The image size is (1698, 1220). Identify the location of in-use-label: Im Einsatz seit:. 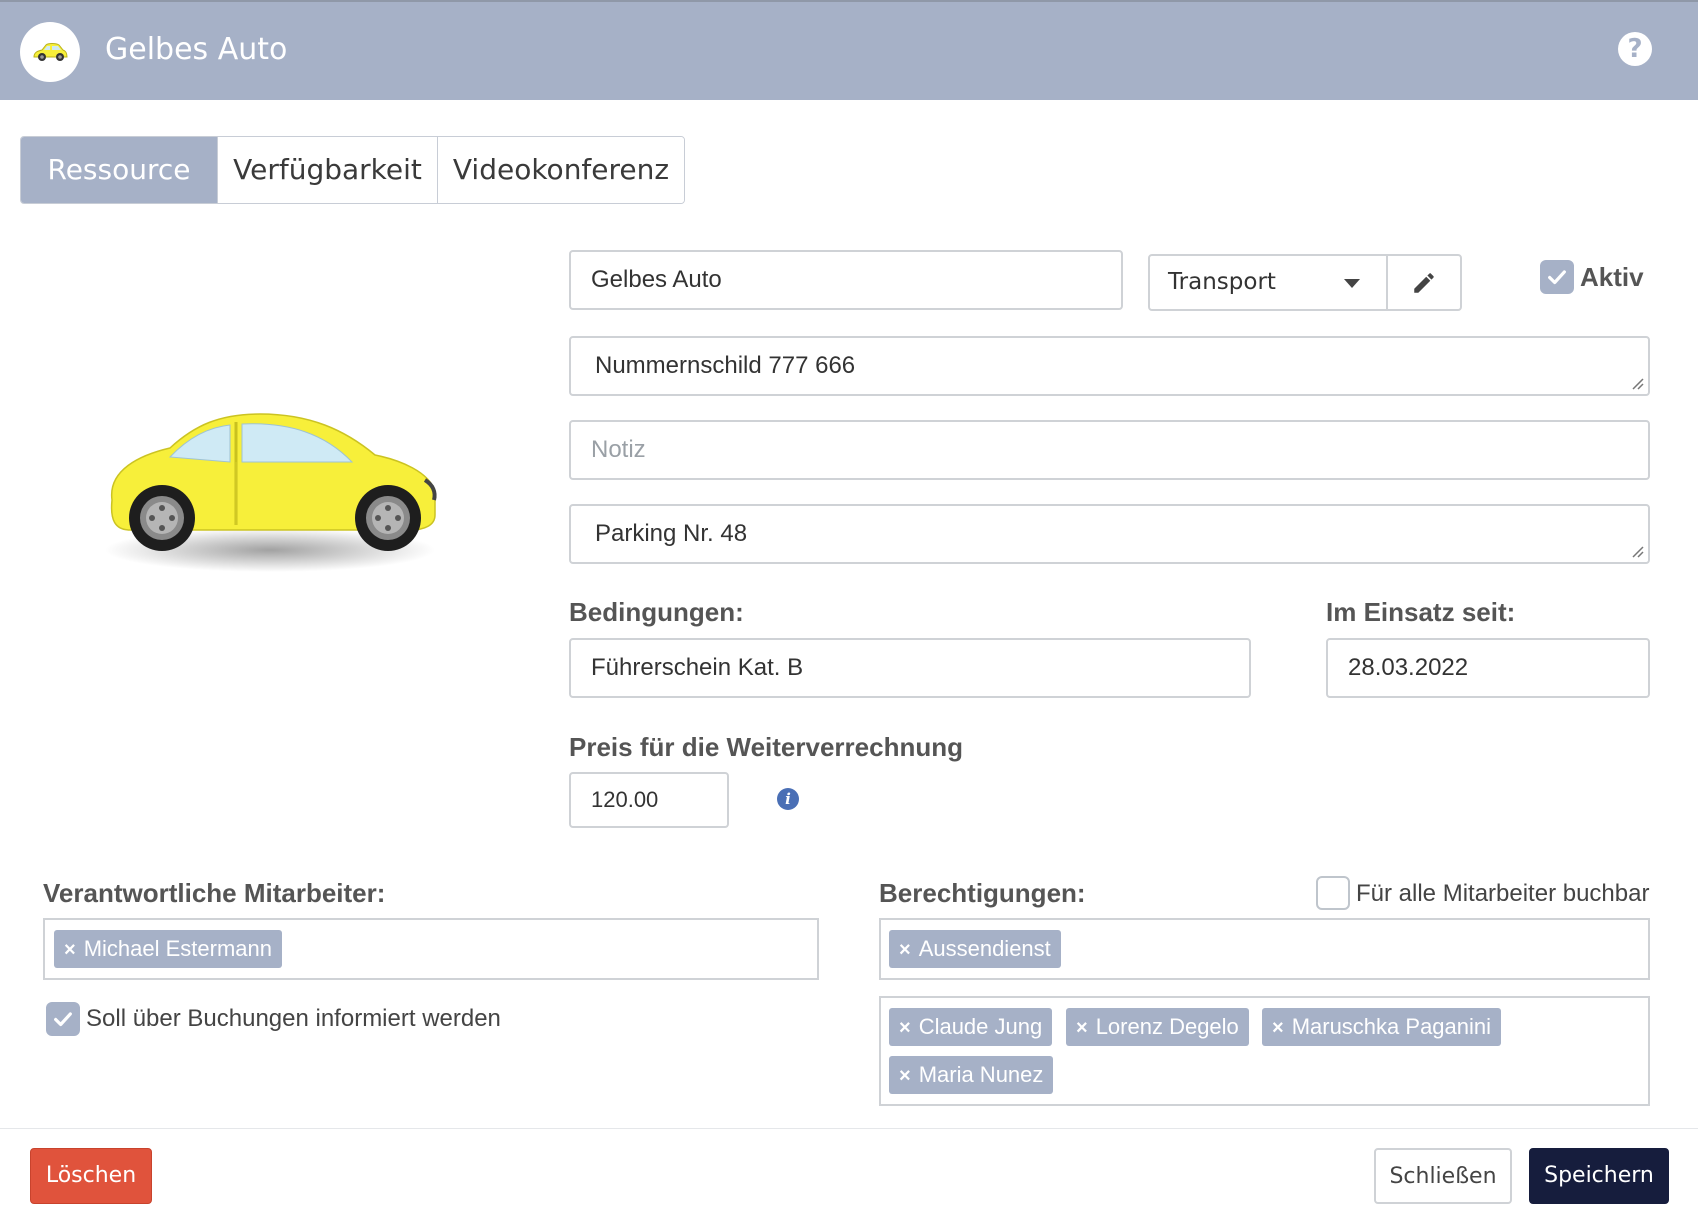
(1421, 612).